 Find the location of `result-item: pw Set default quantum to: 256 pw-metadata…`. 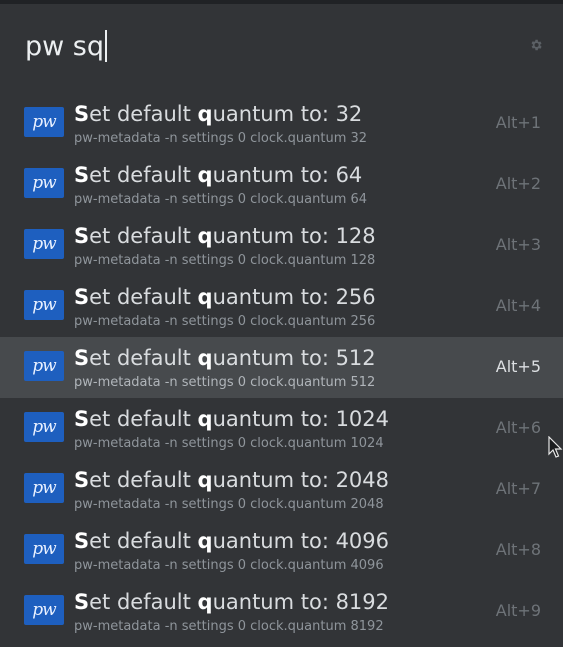

result-item: pw Set default quantum to: 256 pw-metadata… is located at coordinates (281, 306).